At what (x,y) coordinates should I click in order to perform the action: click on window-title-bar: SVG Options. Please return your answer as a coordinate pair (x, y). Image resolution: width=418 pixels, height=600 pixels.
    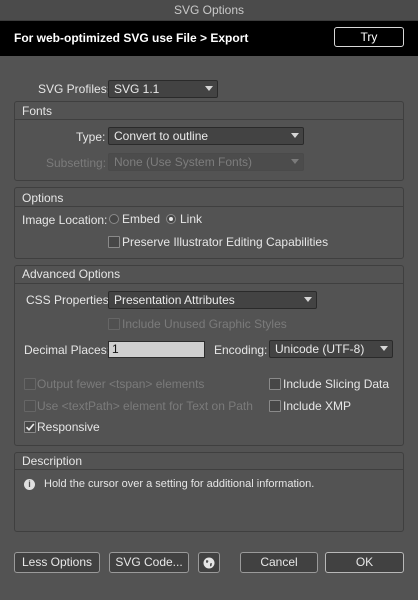
    Looking at the image, I should click on (209, 10).